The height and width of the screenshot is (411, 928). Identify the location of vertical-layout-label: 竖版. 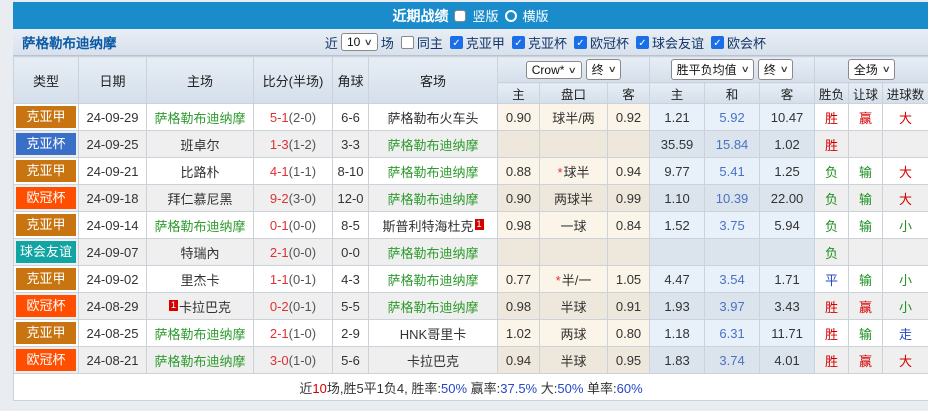
(485, 15).